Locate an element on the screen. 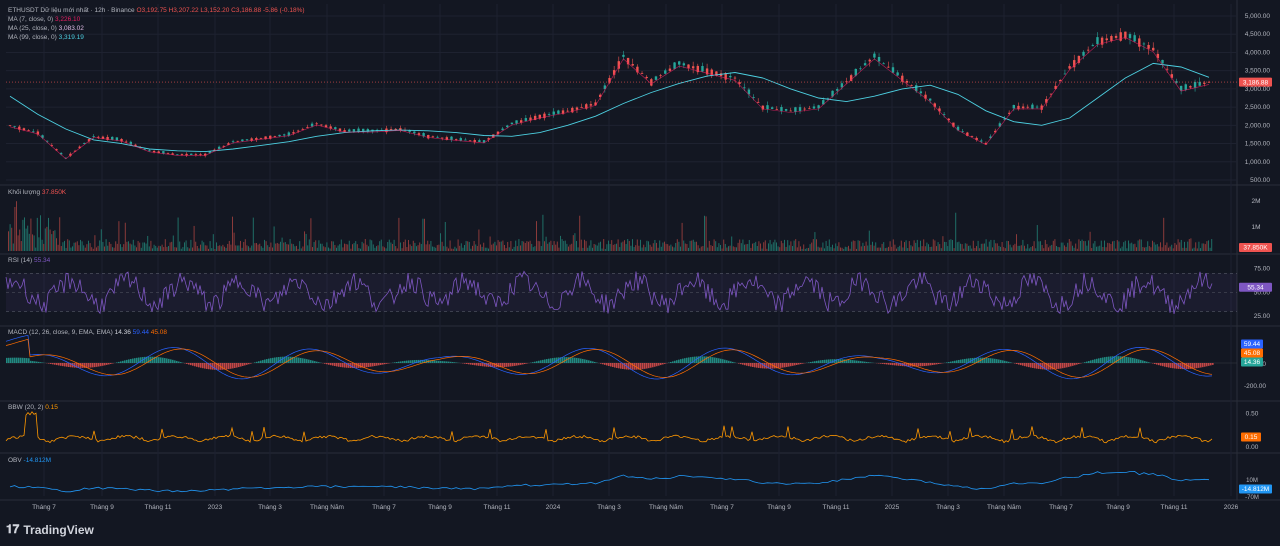  ma25-legend: MA (25, close, 0) 3,083.02 is located at coordinates (46, 28).